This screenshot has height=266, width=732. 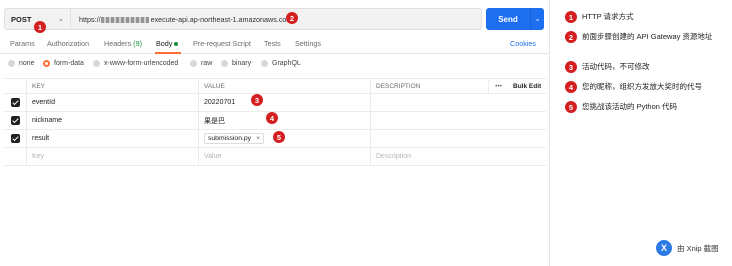 I want to click on cookies-link: Cookies, so click(x=523, y=43).